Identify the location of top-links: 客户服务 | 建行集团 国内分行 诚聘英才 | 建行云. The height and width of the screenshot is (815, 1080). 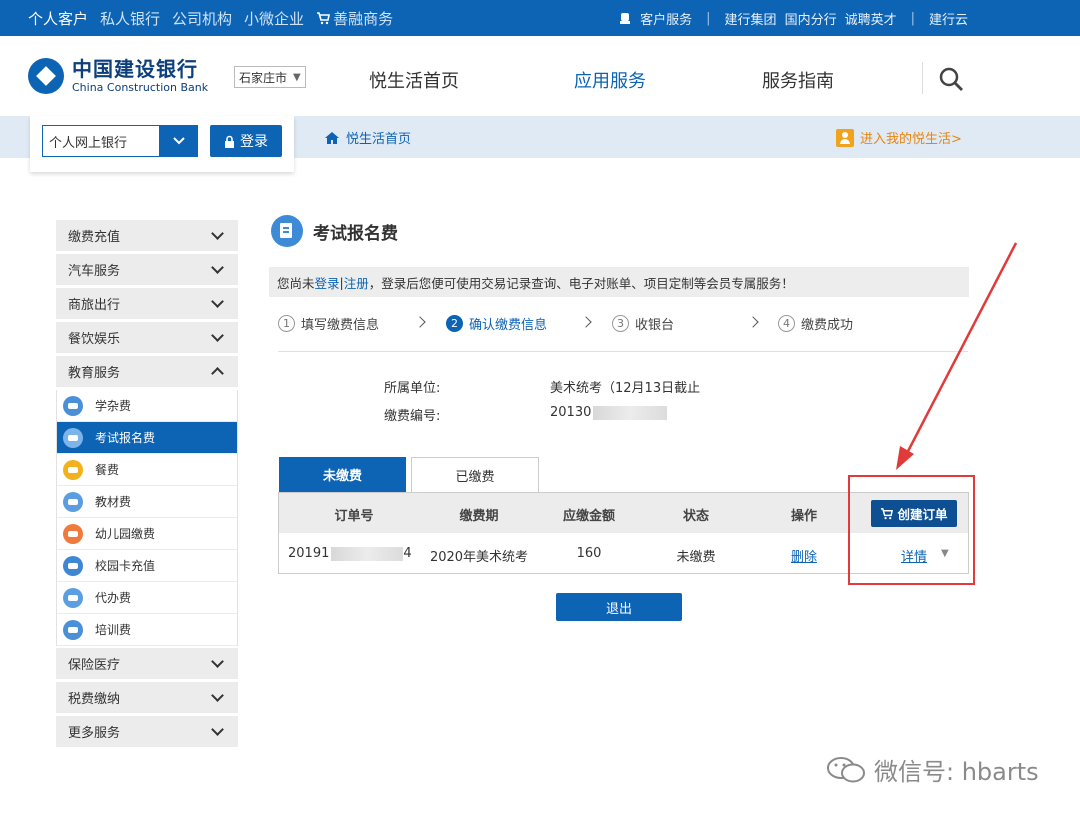
(793, 18).